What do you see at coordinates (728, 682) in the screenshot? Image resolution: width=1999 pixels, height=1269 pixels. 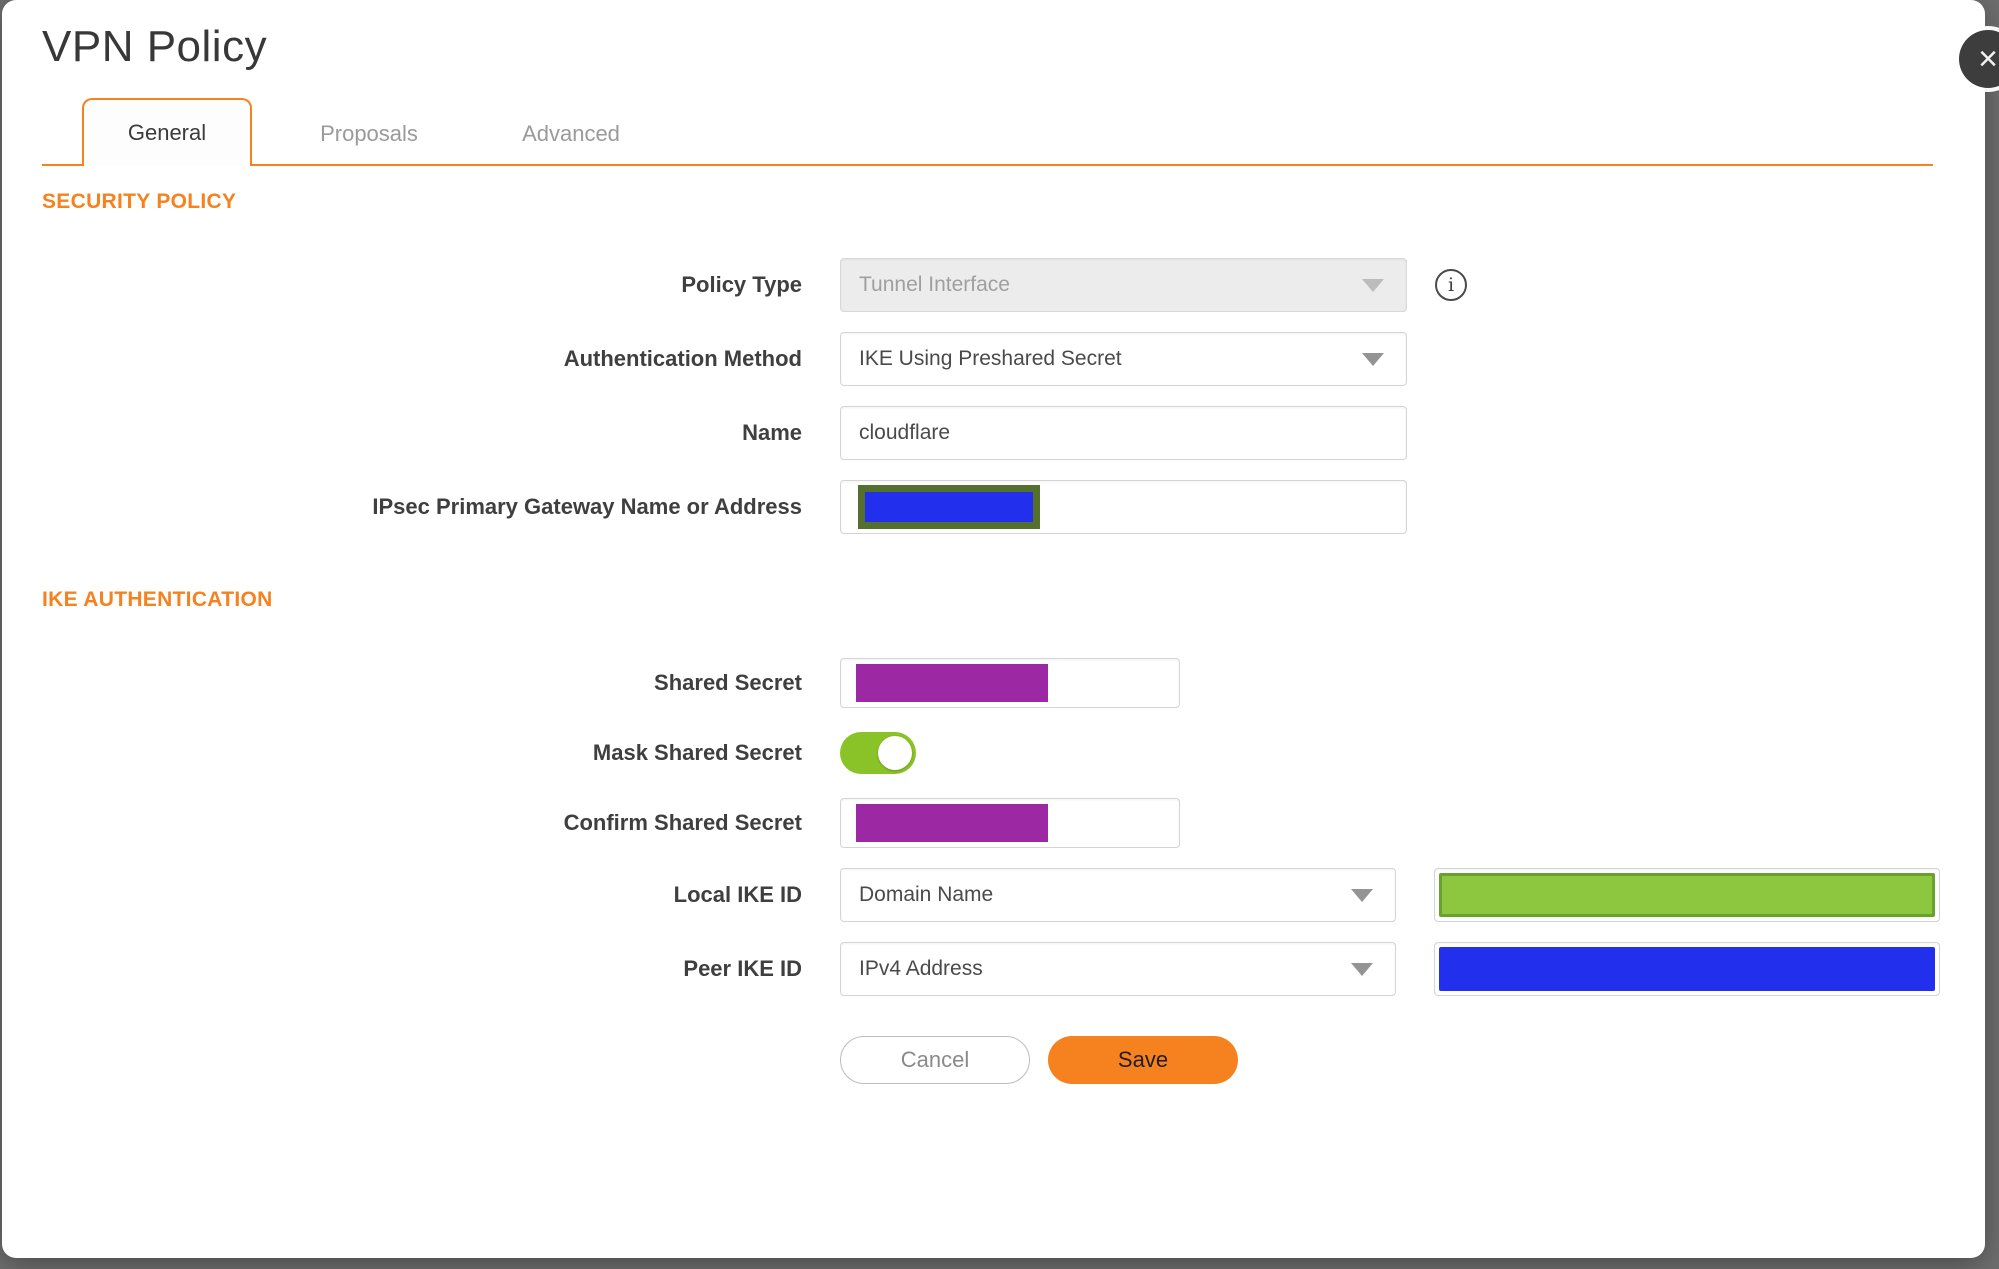 I see `shared-secret-label: Shared Secret` at bounding box center [728, 682].